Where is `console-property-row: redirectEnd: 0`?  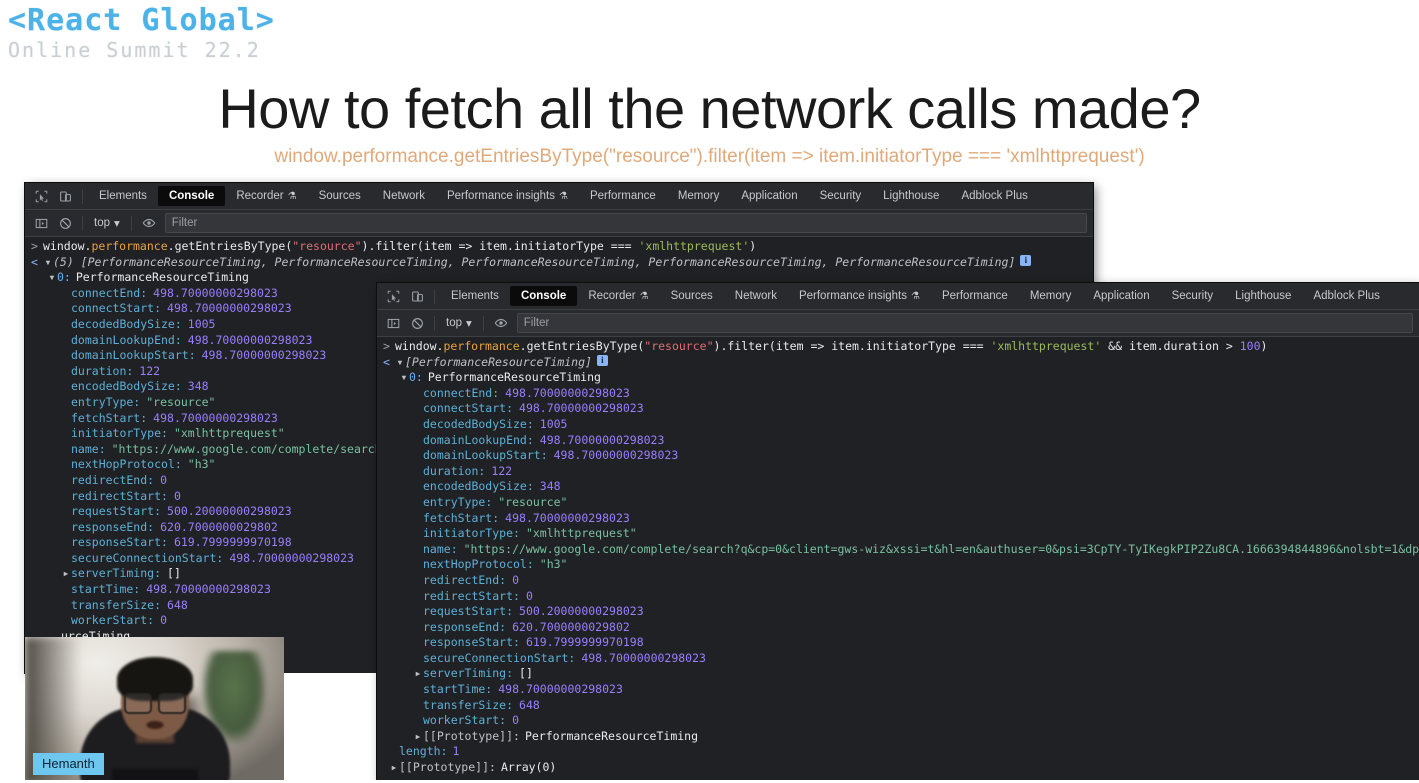
console-property-row: redirectEnd: 0 is located at coordinates (898, 581).